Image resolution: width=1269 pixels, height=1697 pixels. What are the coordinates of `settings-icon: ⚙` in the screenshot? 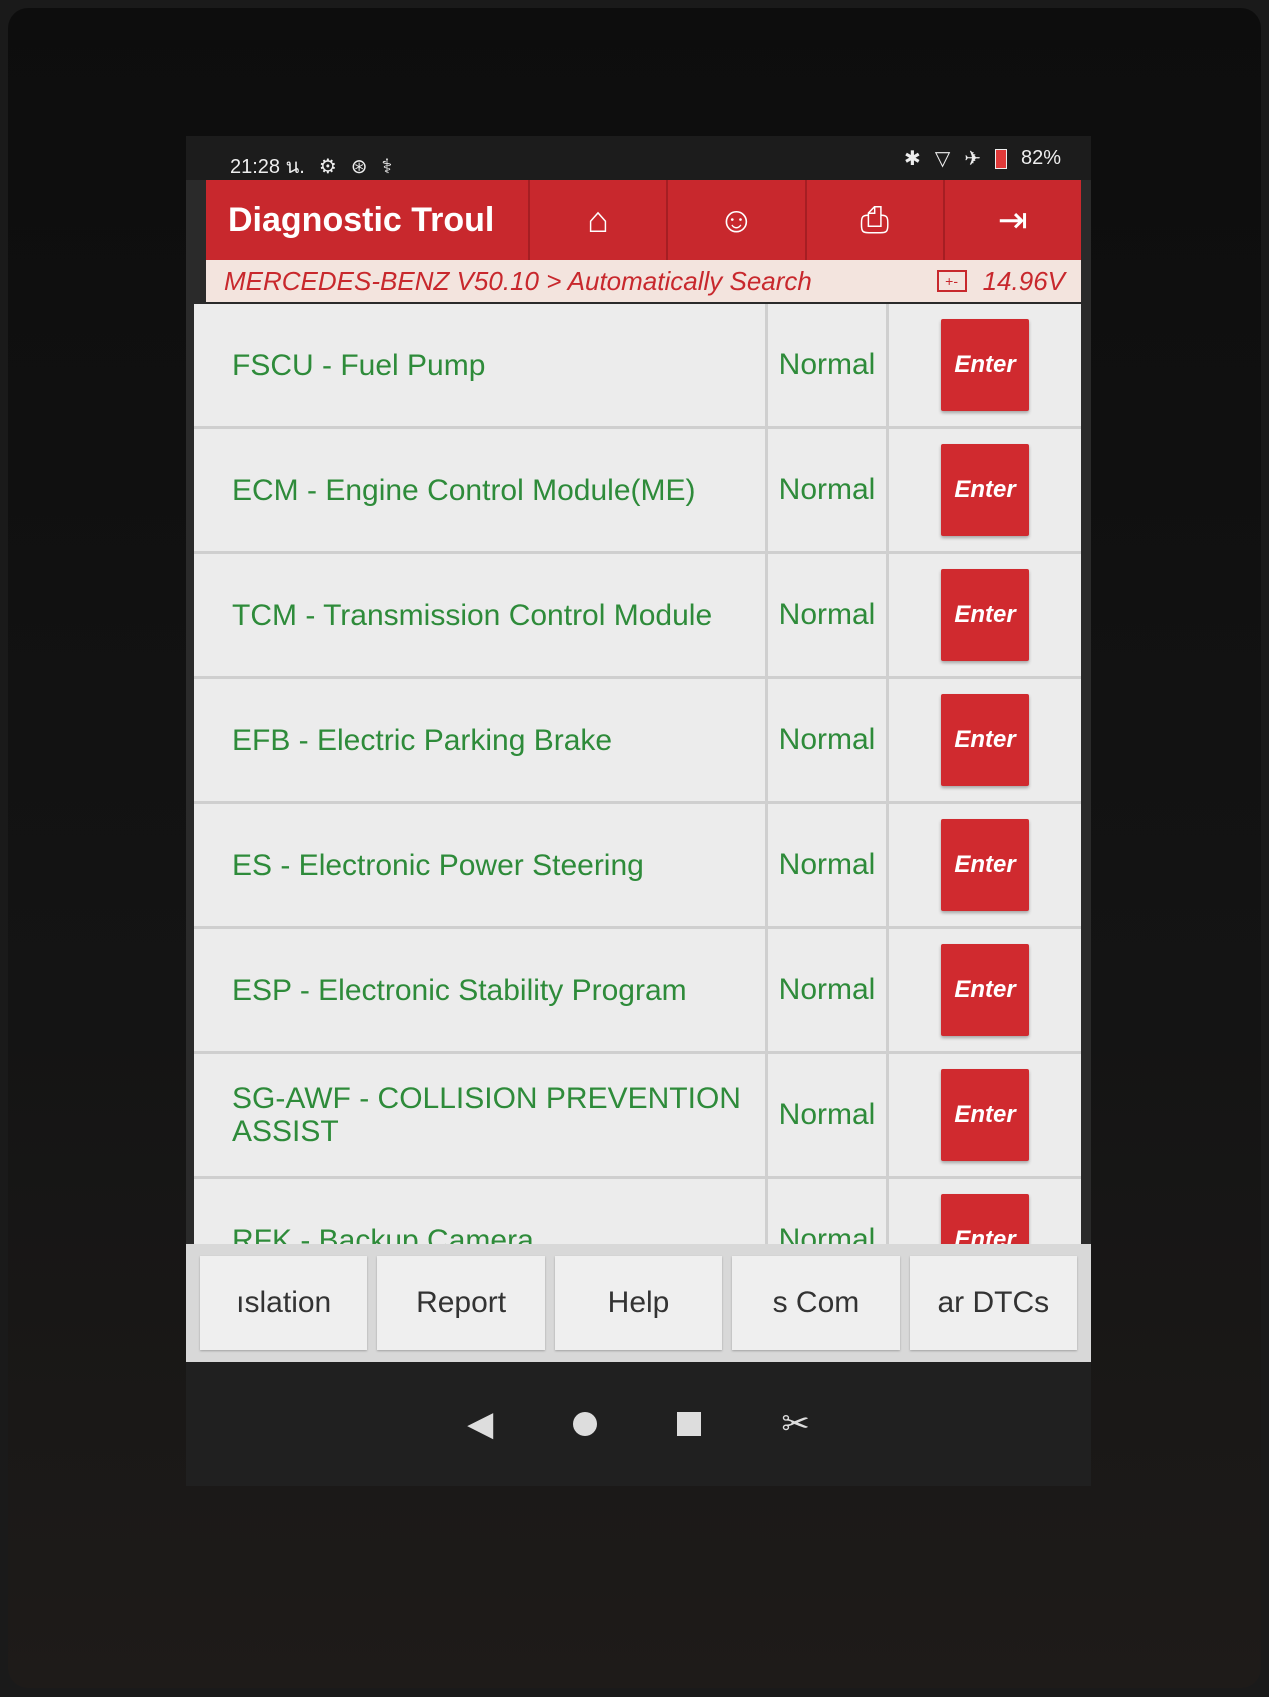 It's located at (327, 166).